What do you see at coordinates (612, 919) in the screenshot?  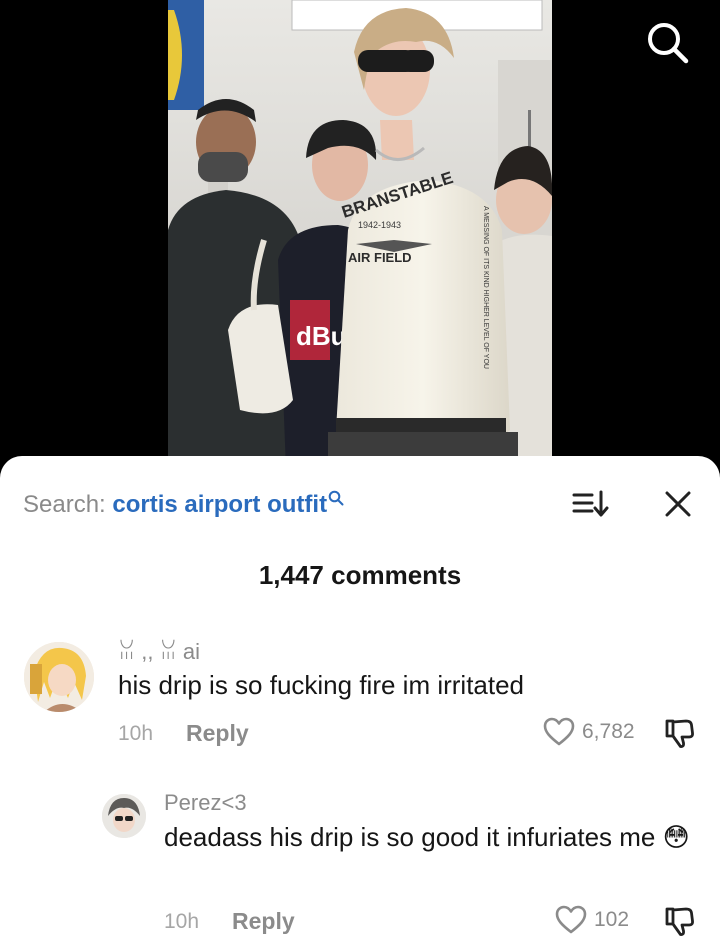 I see `like-count: 102` at bounding box center [612, 919].